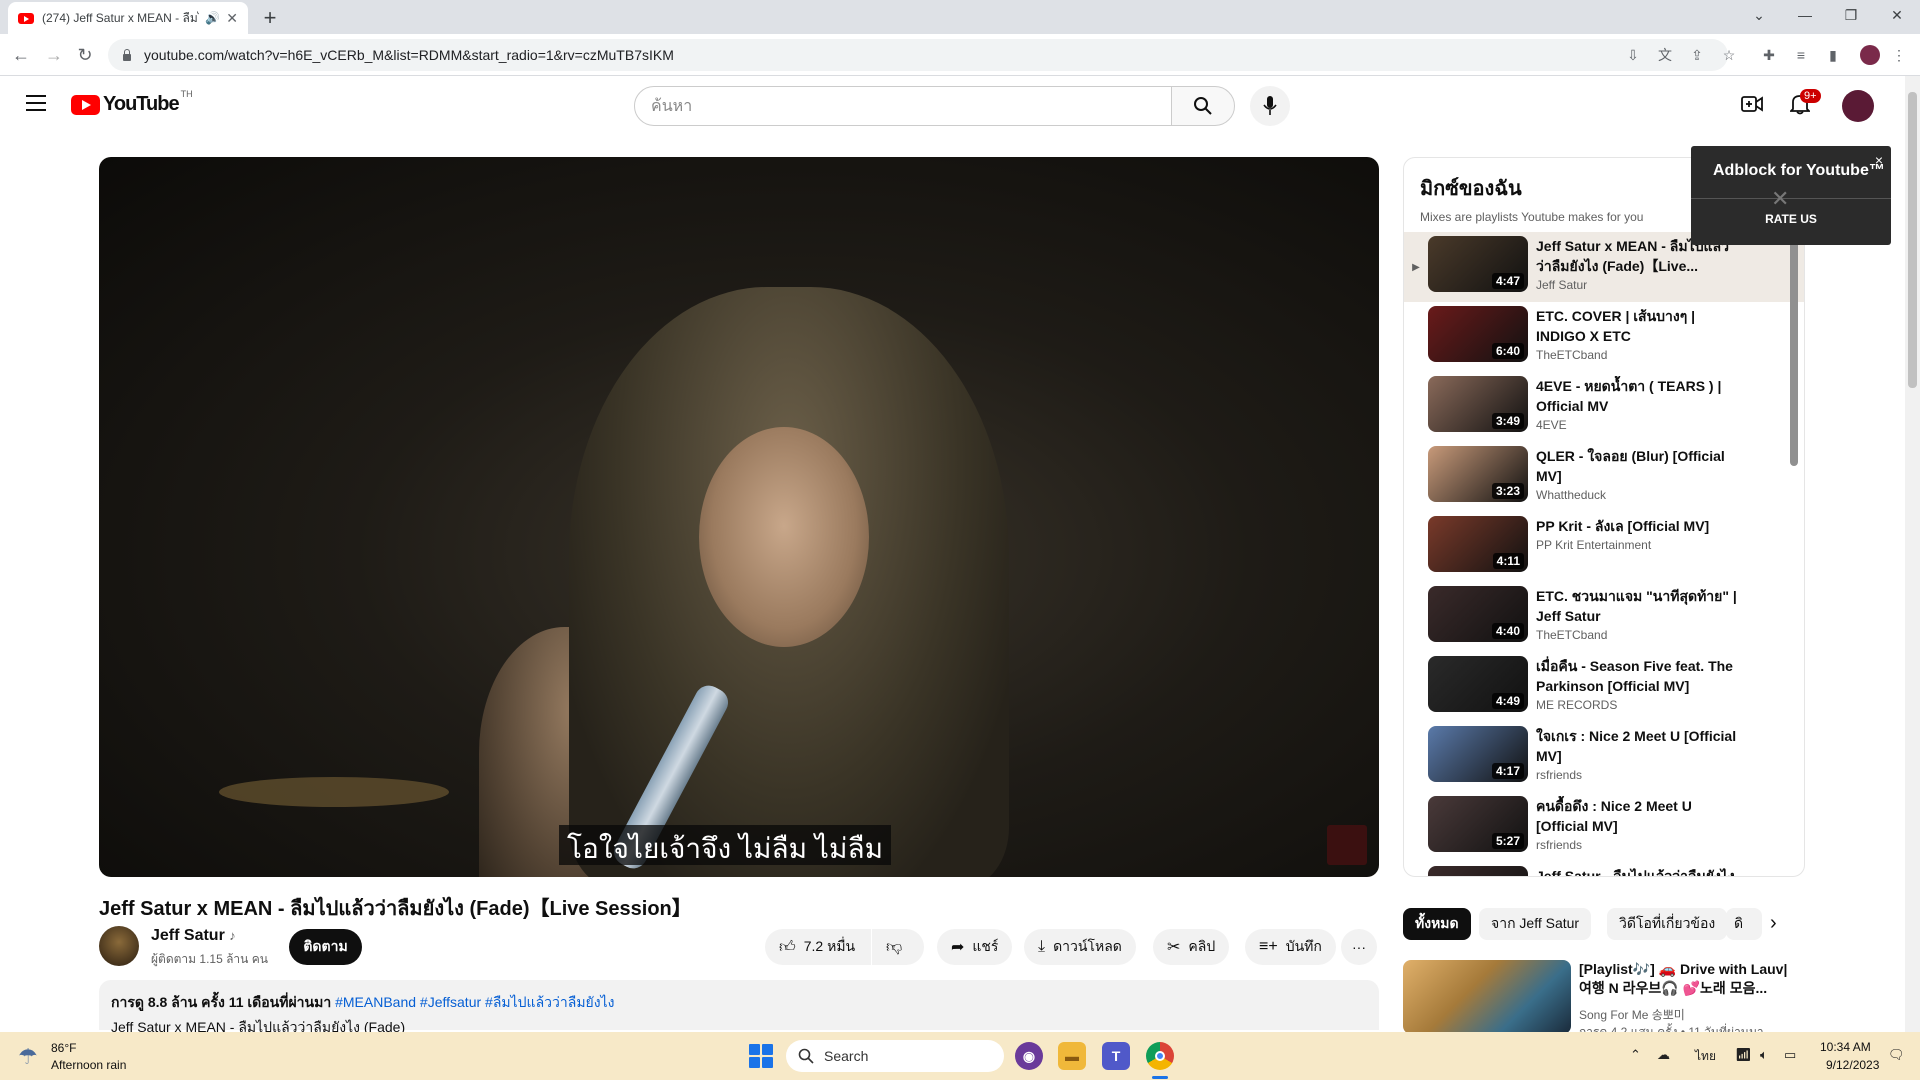 Image resolution: width=1920 pixels, height=1080 pixels. What do you see at coordinates (85, 55) in the screenshot?
I see `reload-icon: ↻` at bounding box center [85, 55].